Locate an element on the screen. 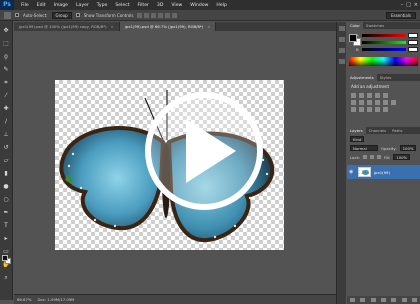  eraser-icon: ▱ is located at coordinates (6, 160).